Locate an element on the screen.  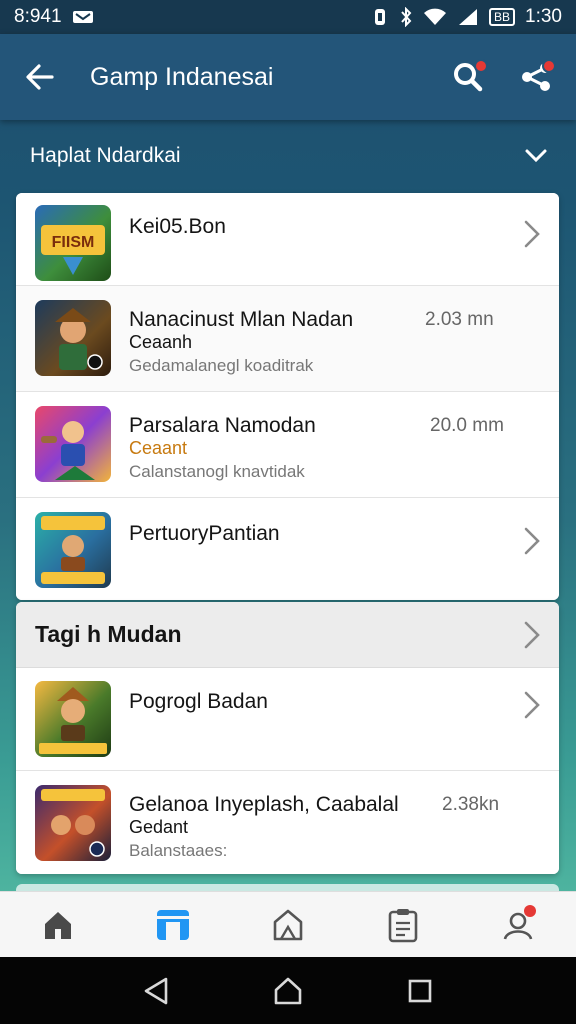
group-header: Tagi h Mudan is located at coordinates (287, 635).